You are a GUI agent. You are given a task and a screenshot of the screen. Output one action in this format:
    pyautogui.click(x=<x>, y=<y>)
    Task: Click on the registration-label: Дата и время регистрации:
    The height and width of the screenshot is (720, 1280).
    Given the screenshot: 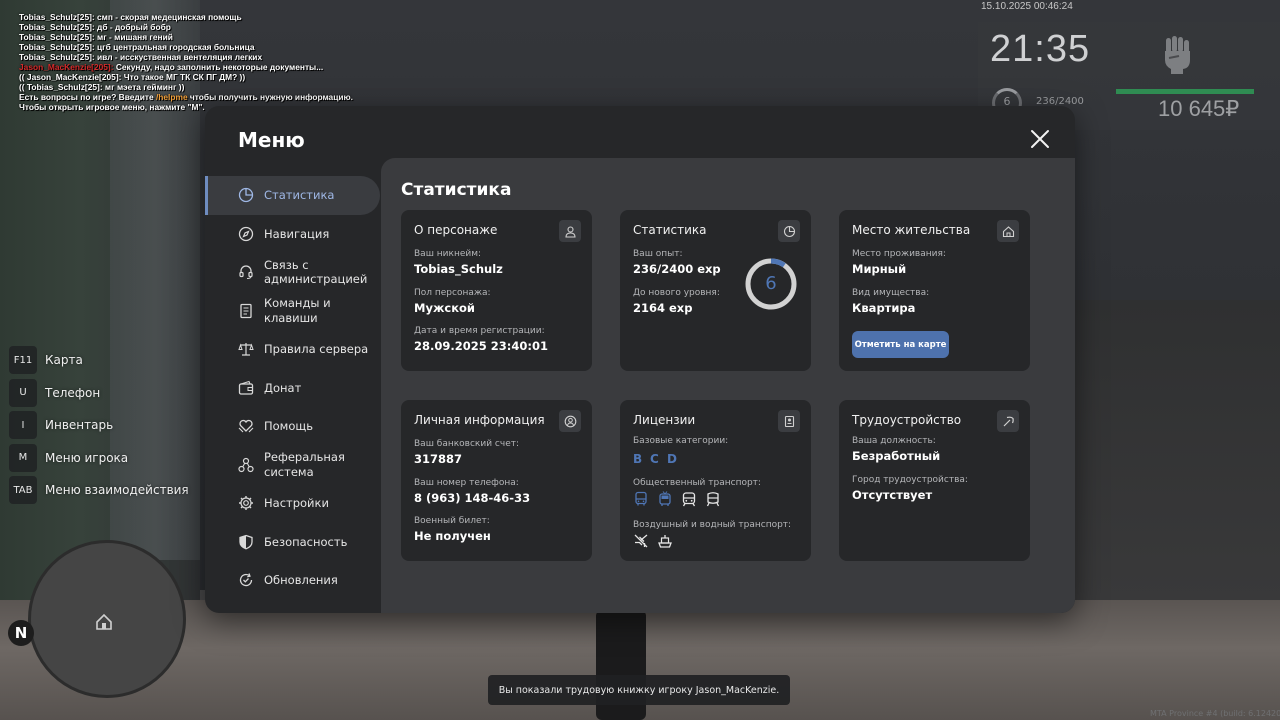 What is the action you would take?
    pyautogui.click(x=479, y=331)
    